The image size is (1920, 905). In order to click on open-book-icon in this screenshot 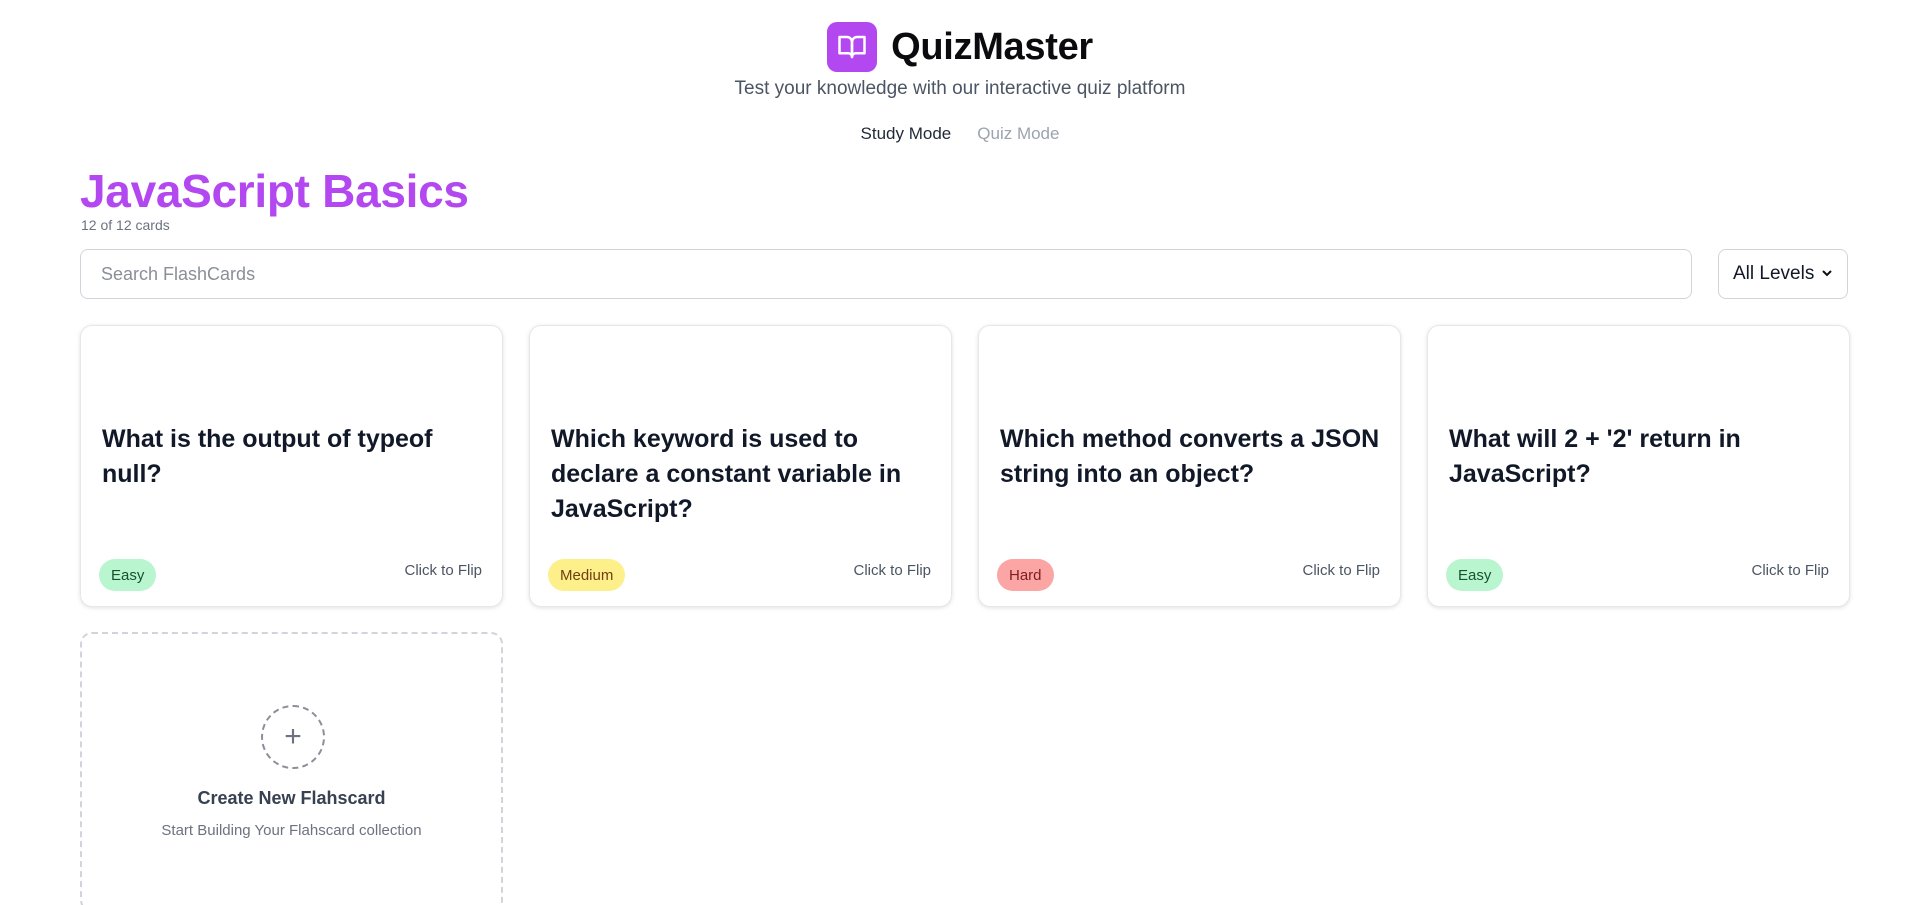, I will do `click(852, 47)`.